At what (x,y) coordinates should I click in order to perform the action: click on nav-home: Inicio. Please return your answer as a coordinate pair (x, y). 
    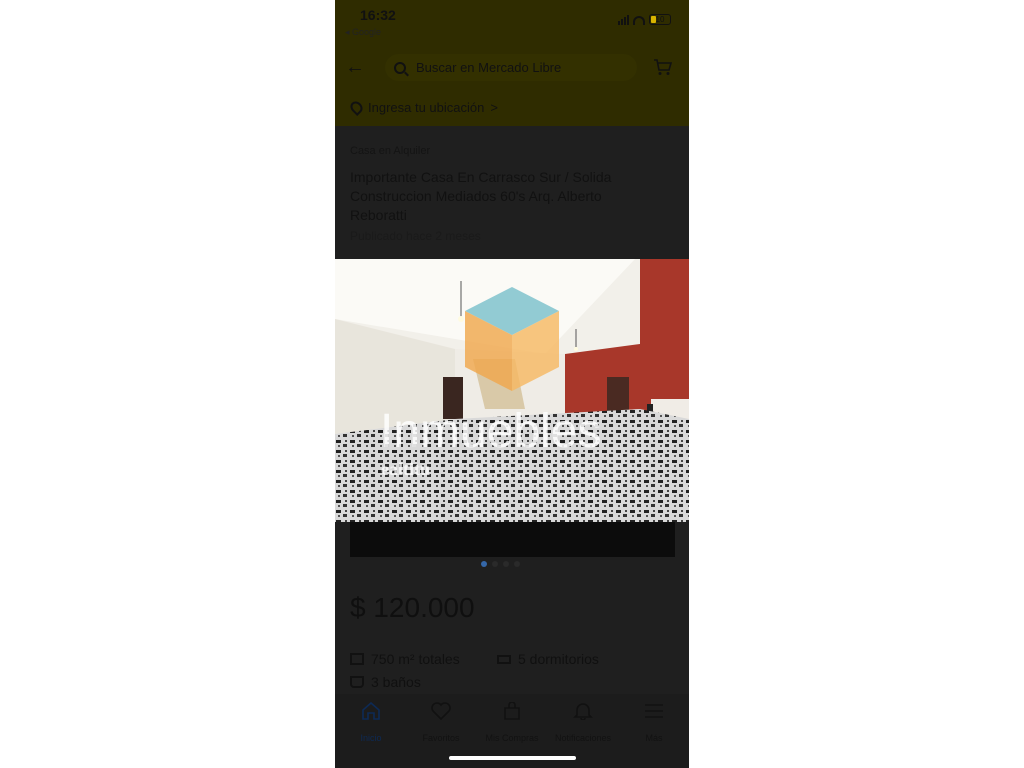
    Looking at the image, I should click on (371, 722).